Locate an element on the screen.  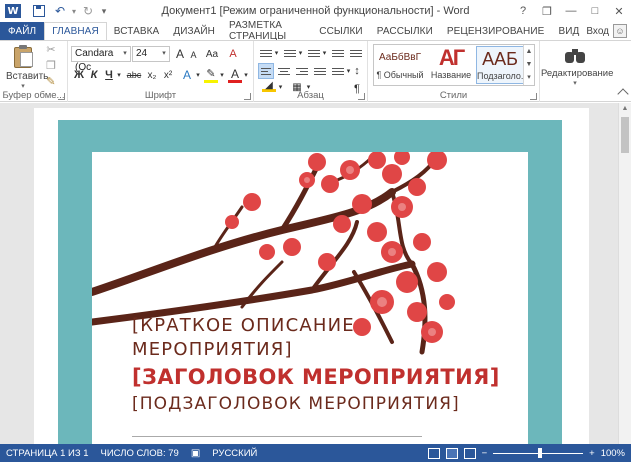
paste-dropdown-icon: ▾ is located at coordinates (23, 86).